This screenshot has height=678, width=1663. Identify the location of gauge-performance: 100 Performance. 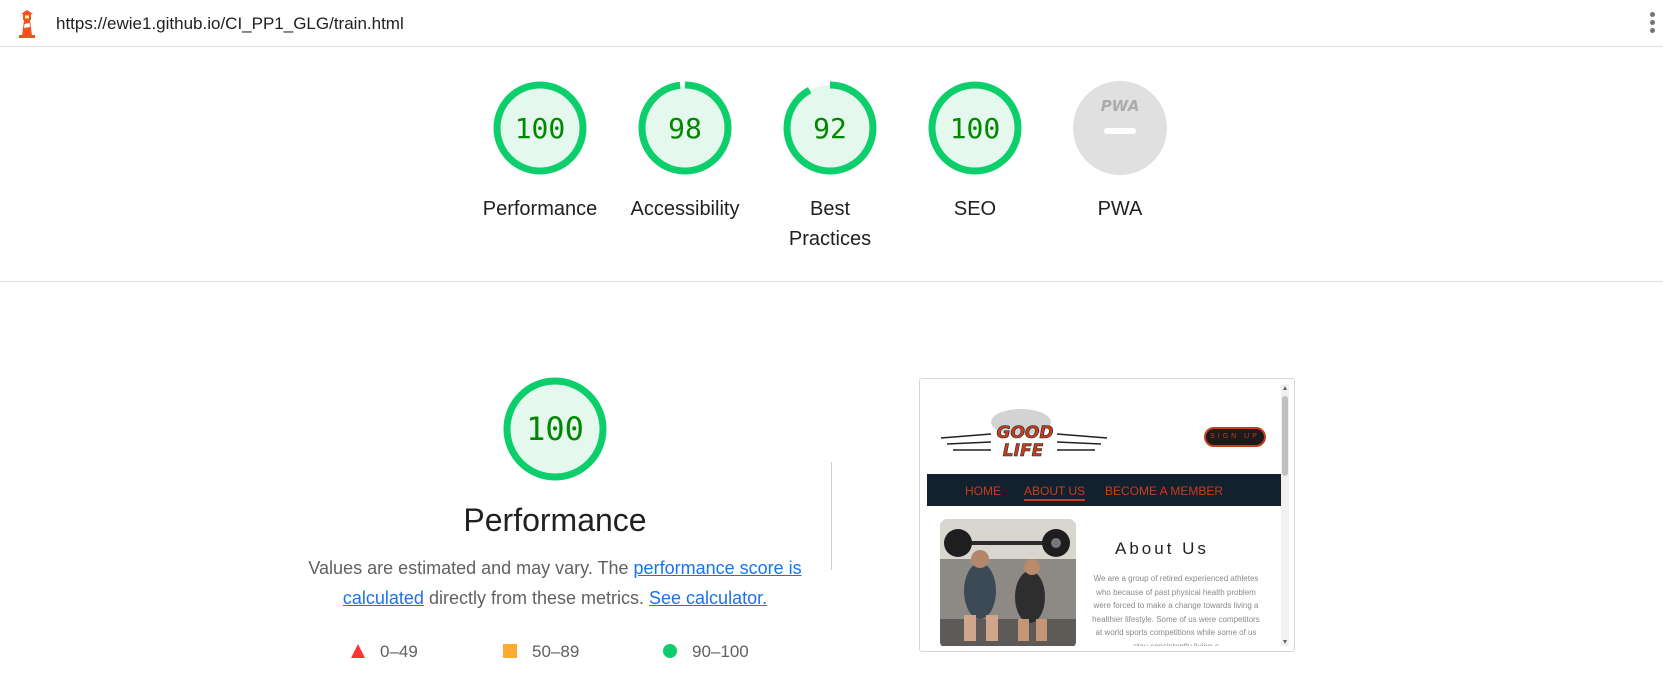
(540, 151).